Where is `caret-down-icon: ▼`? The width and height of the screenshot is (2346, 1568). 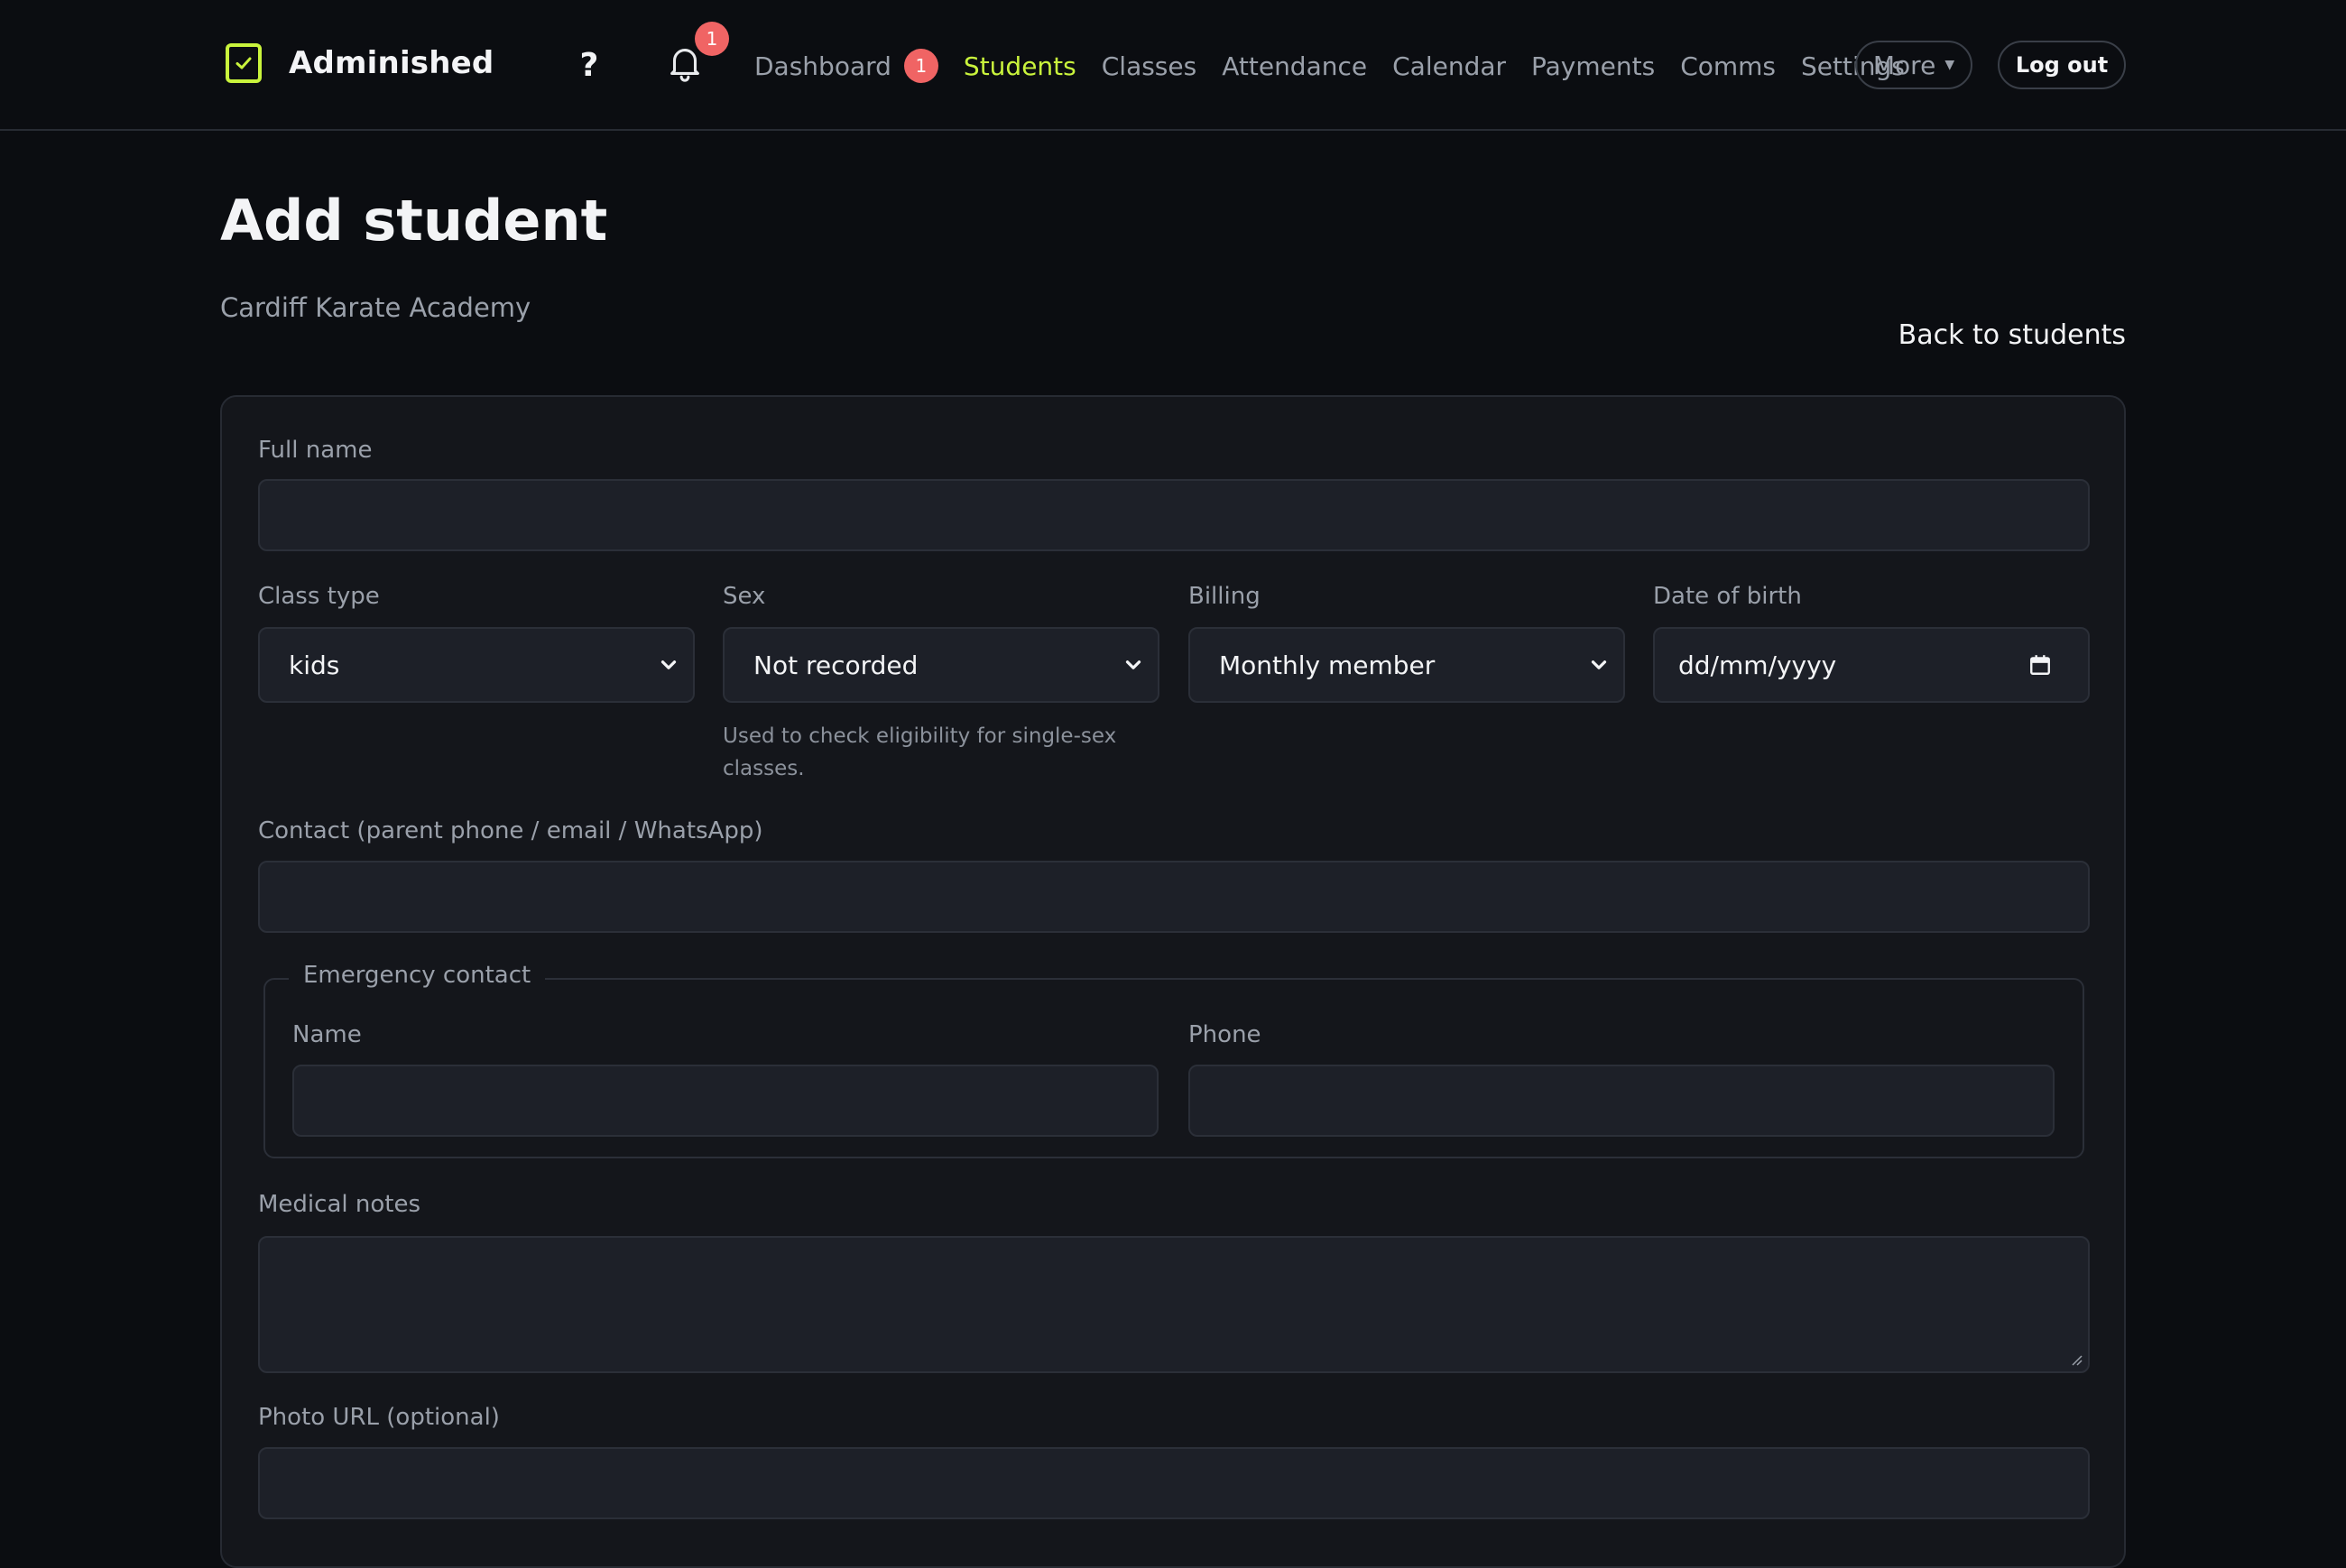
caret-down-icon: ▼ is located at coordinates (1949, 65).